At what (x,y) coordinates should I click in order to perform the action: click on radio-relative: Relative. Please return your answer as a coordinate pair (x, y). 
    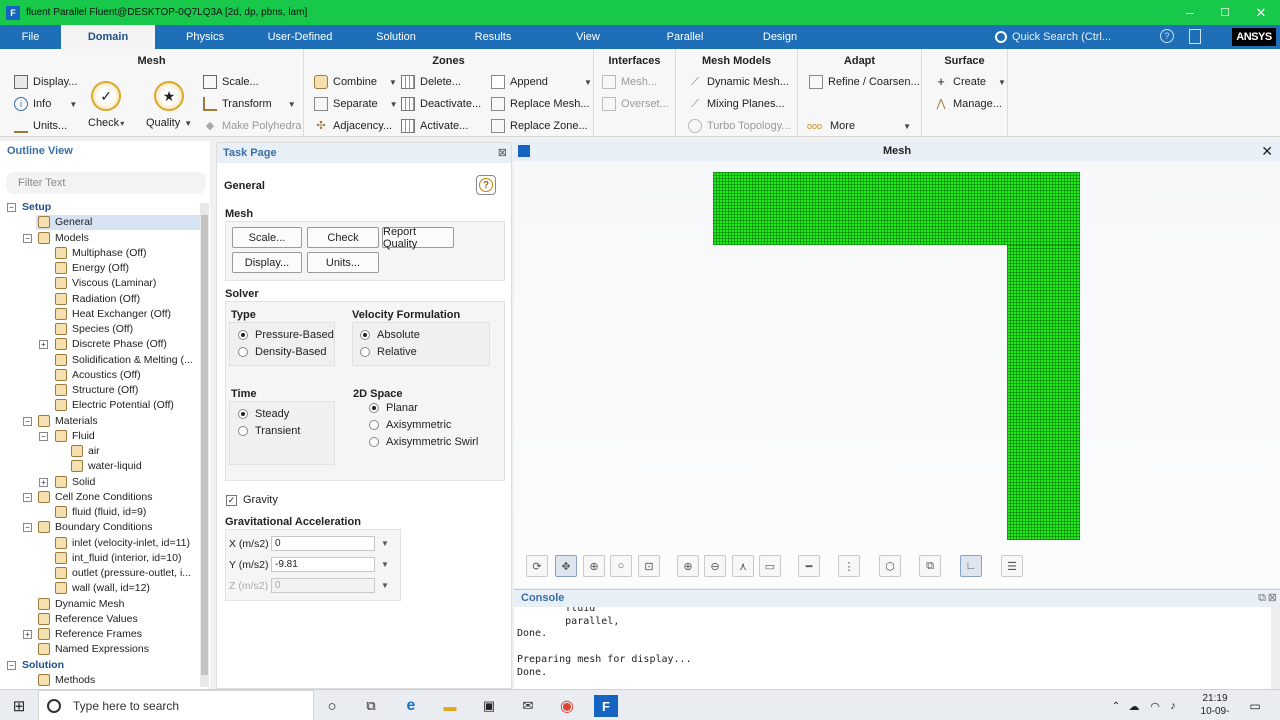
    Looking at the image, I should click on (388, 352).